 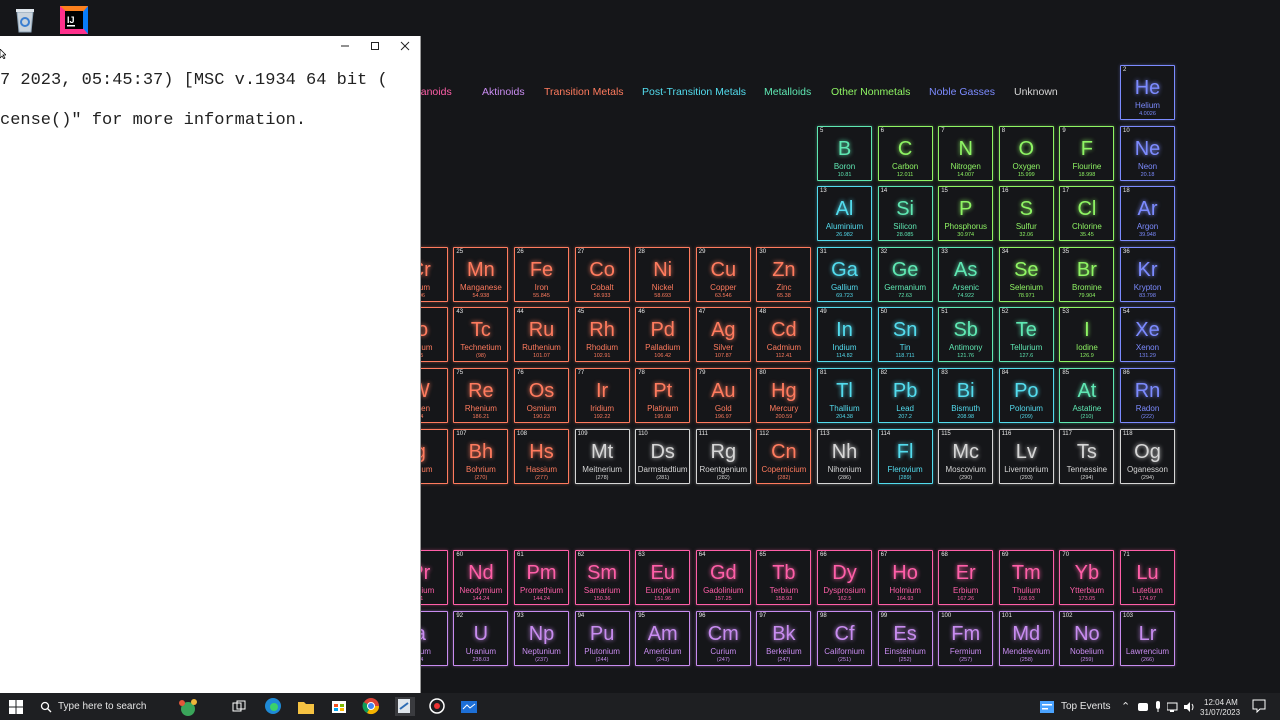 What do you see at coordinates (663, 395) in the screenshot?
I see `element-cell: 78 Pt Platinum 195.08` at bounding box center [663, 395].